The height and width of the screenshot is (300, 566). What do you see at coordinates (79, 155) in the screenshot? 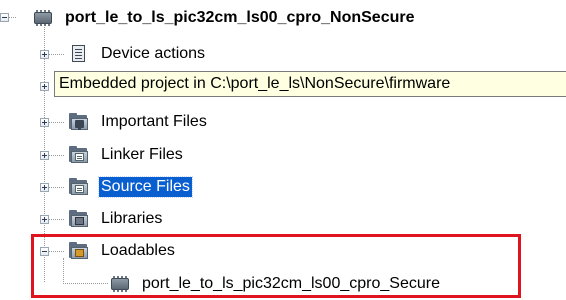
I see `linker-folder-icon` at bounding box center [79, 155].